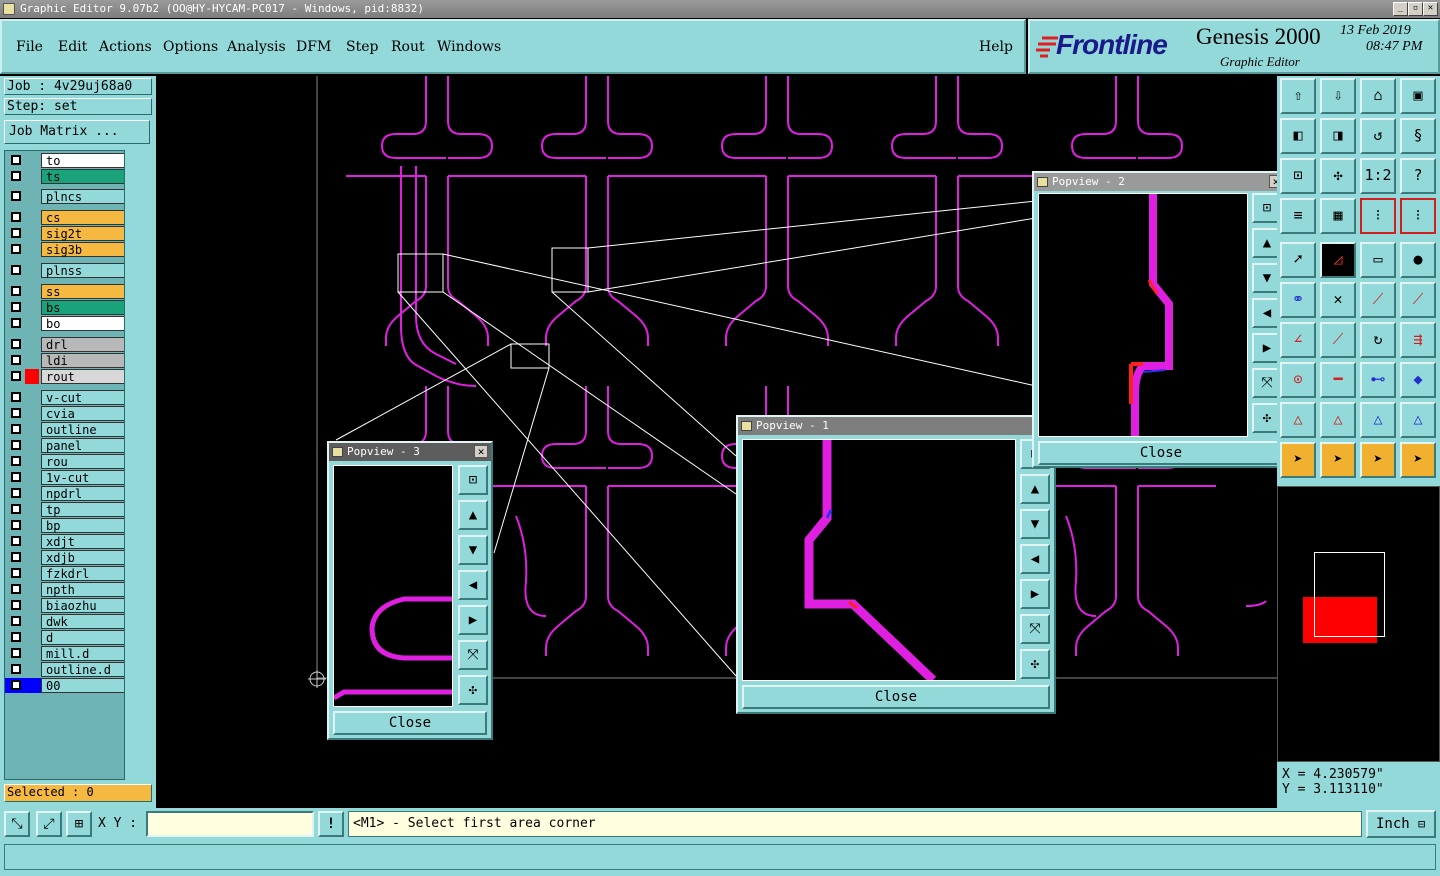 This screenshot has height=876, width=1440. What do you see at coordinates (17, 824) in the screenshot?
I see `snap-icon: ⤡` at bounding box center [17, 824].